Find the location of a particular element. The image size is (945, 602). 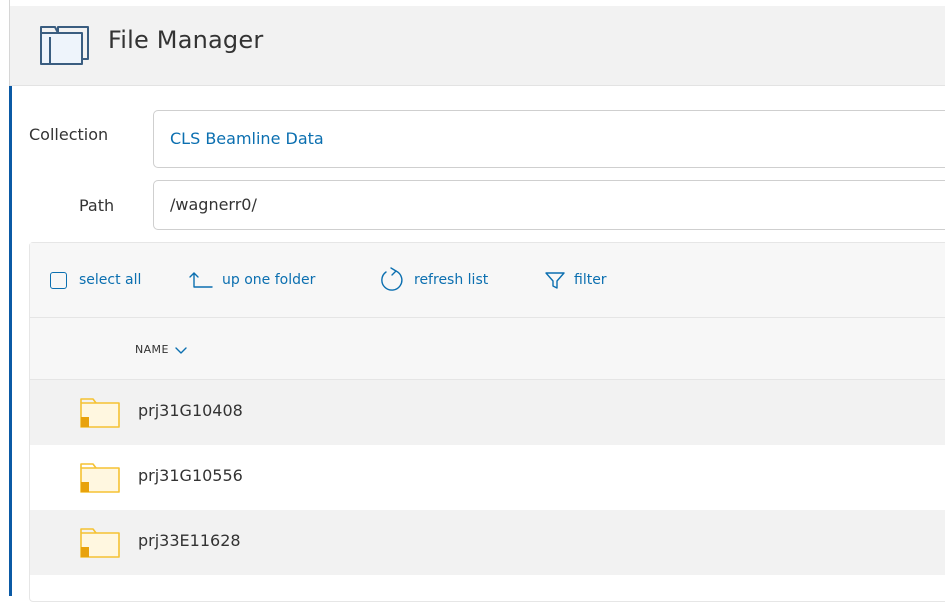

file-name: prj33E11628 is located at coordinates (189, 540).